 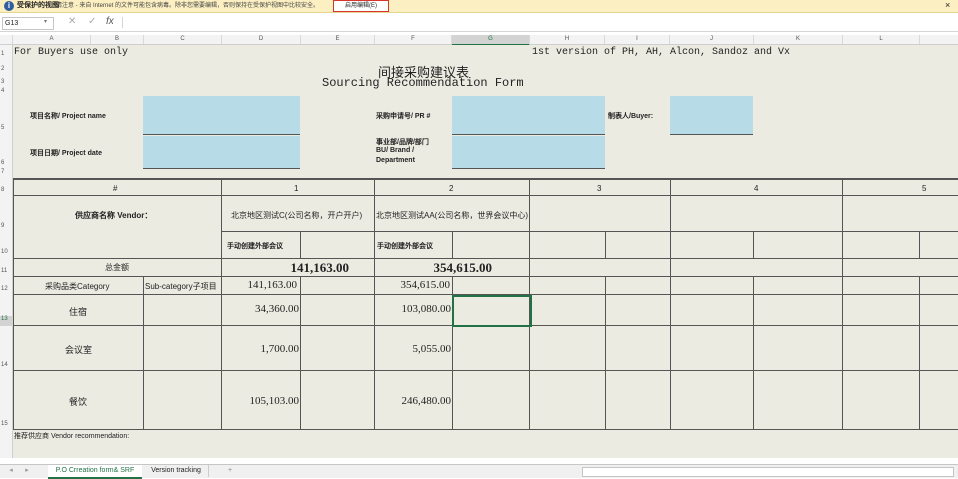 What do you see at coordinates (426, 401) in the screenshot?
I see `category-amount: 246,480.00` at bounding box center [426, 401].